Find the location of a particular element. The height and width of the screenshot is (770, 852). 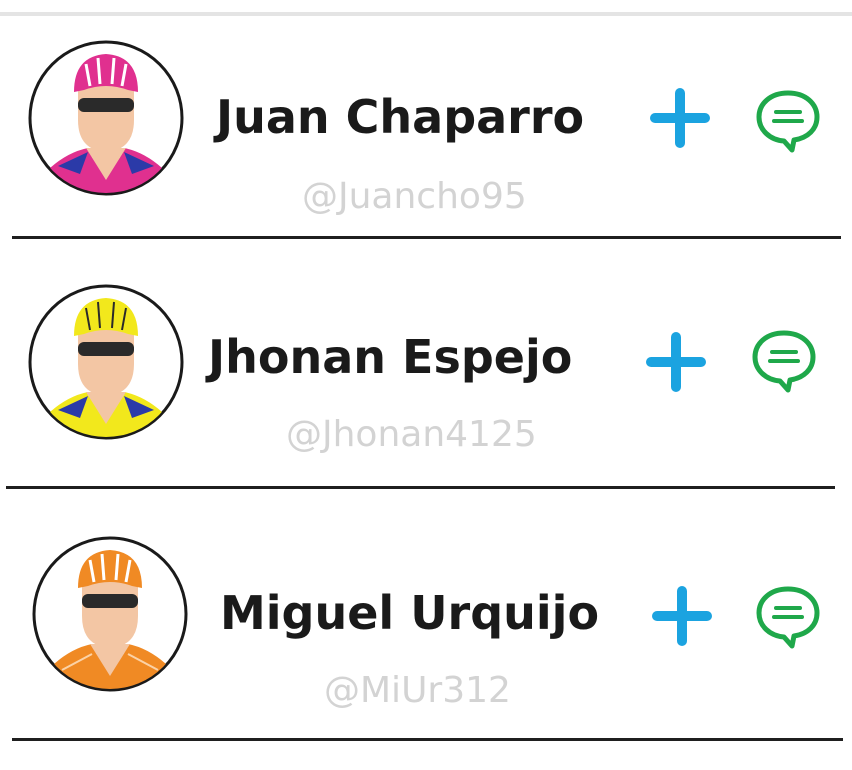

top-divider is located at coordinates (426, 14).